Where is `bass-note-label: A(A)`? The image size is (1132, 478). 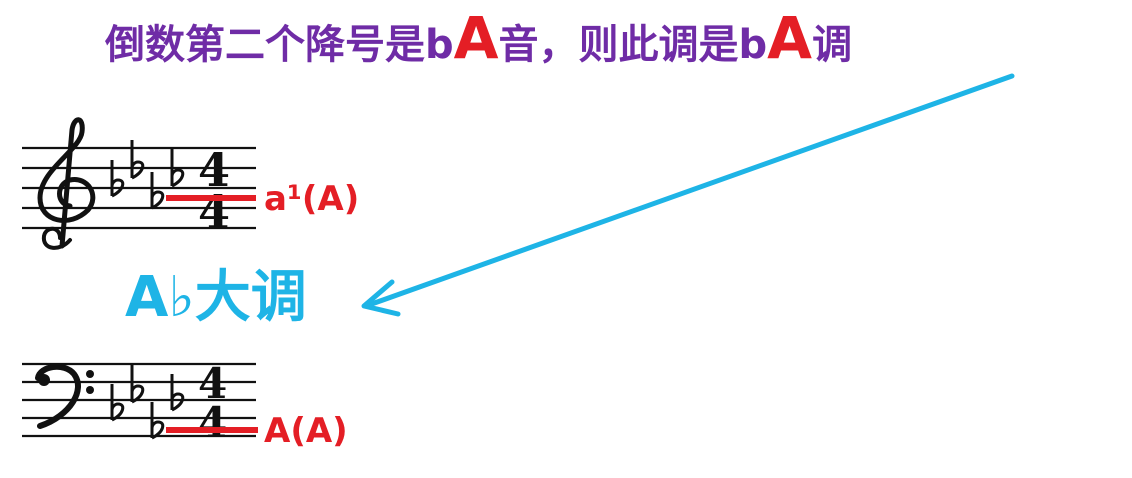 bass-note-label: A(A) is located at coordinates (306, 431).